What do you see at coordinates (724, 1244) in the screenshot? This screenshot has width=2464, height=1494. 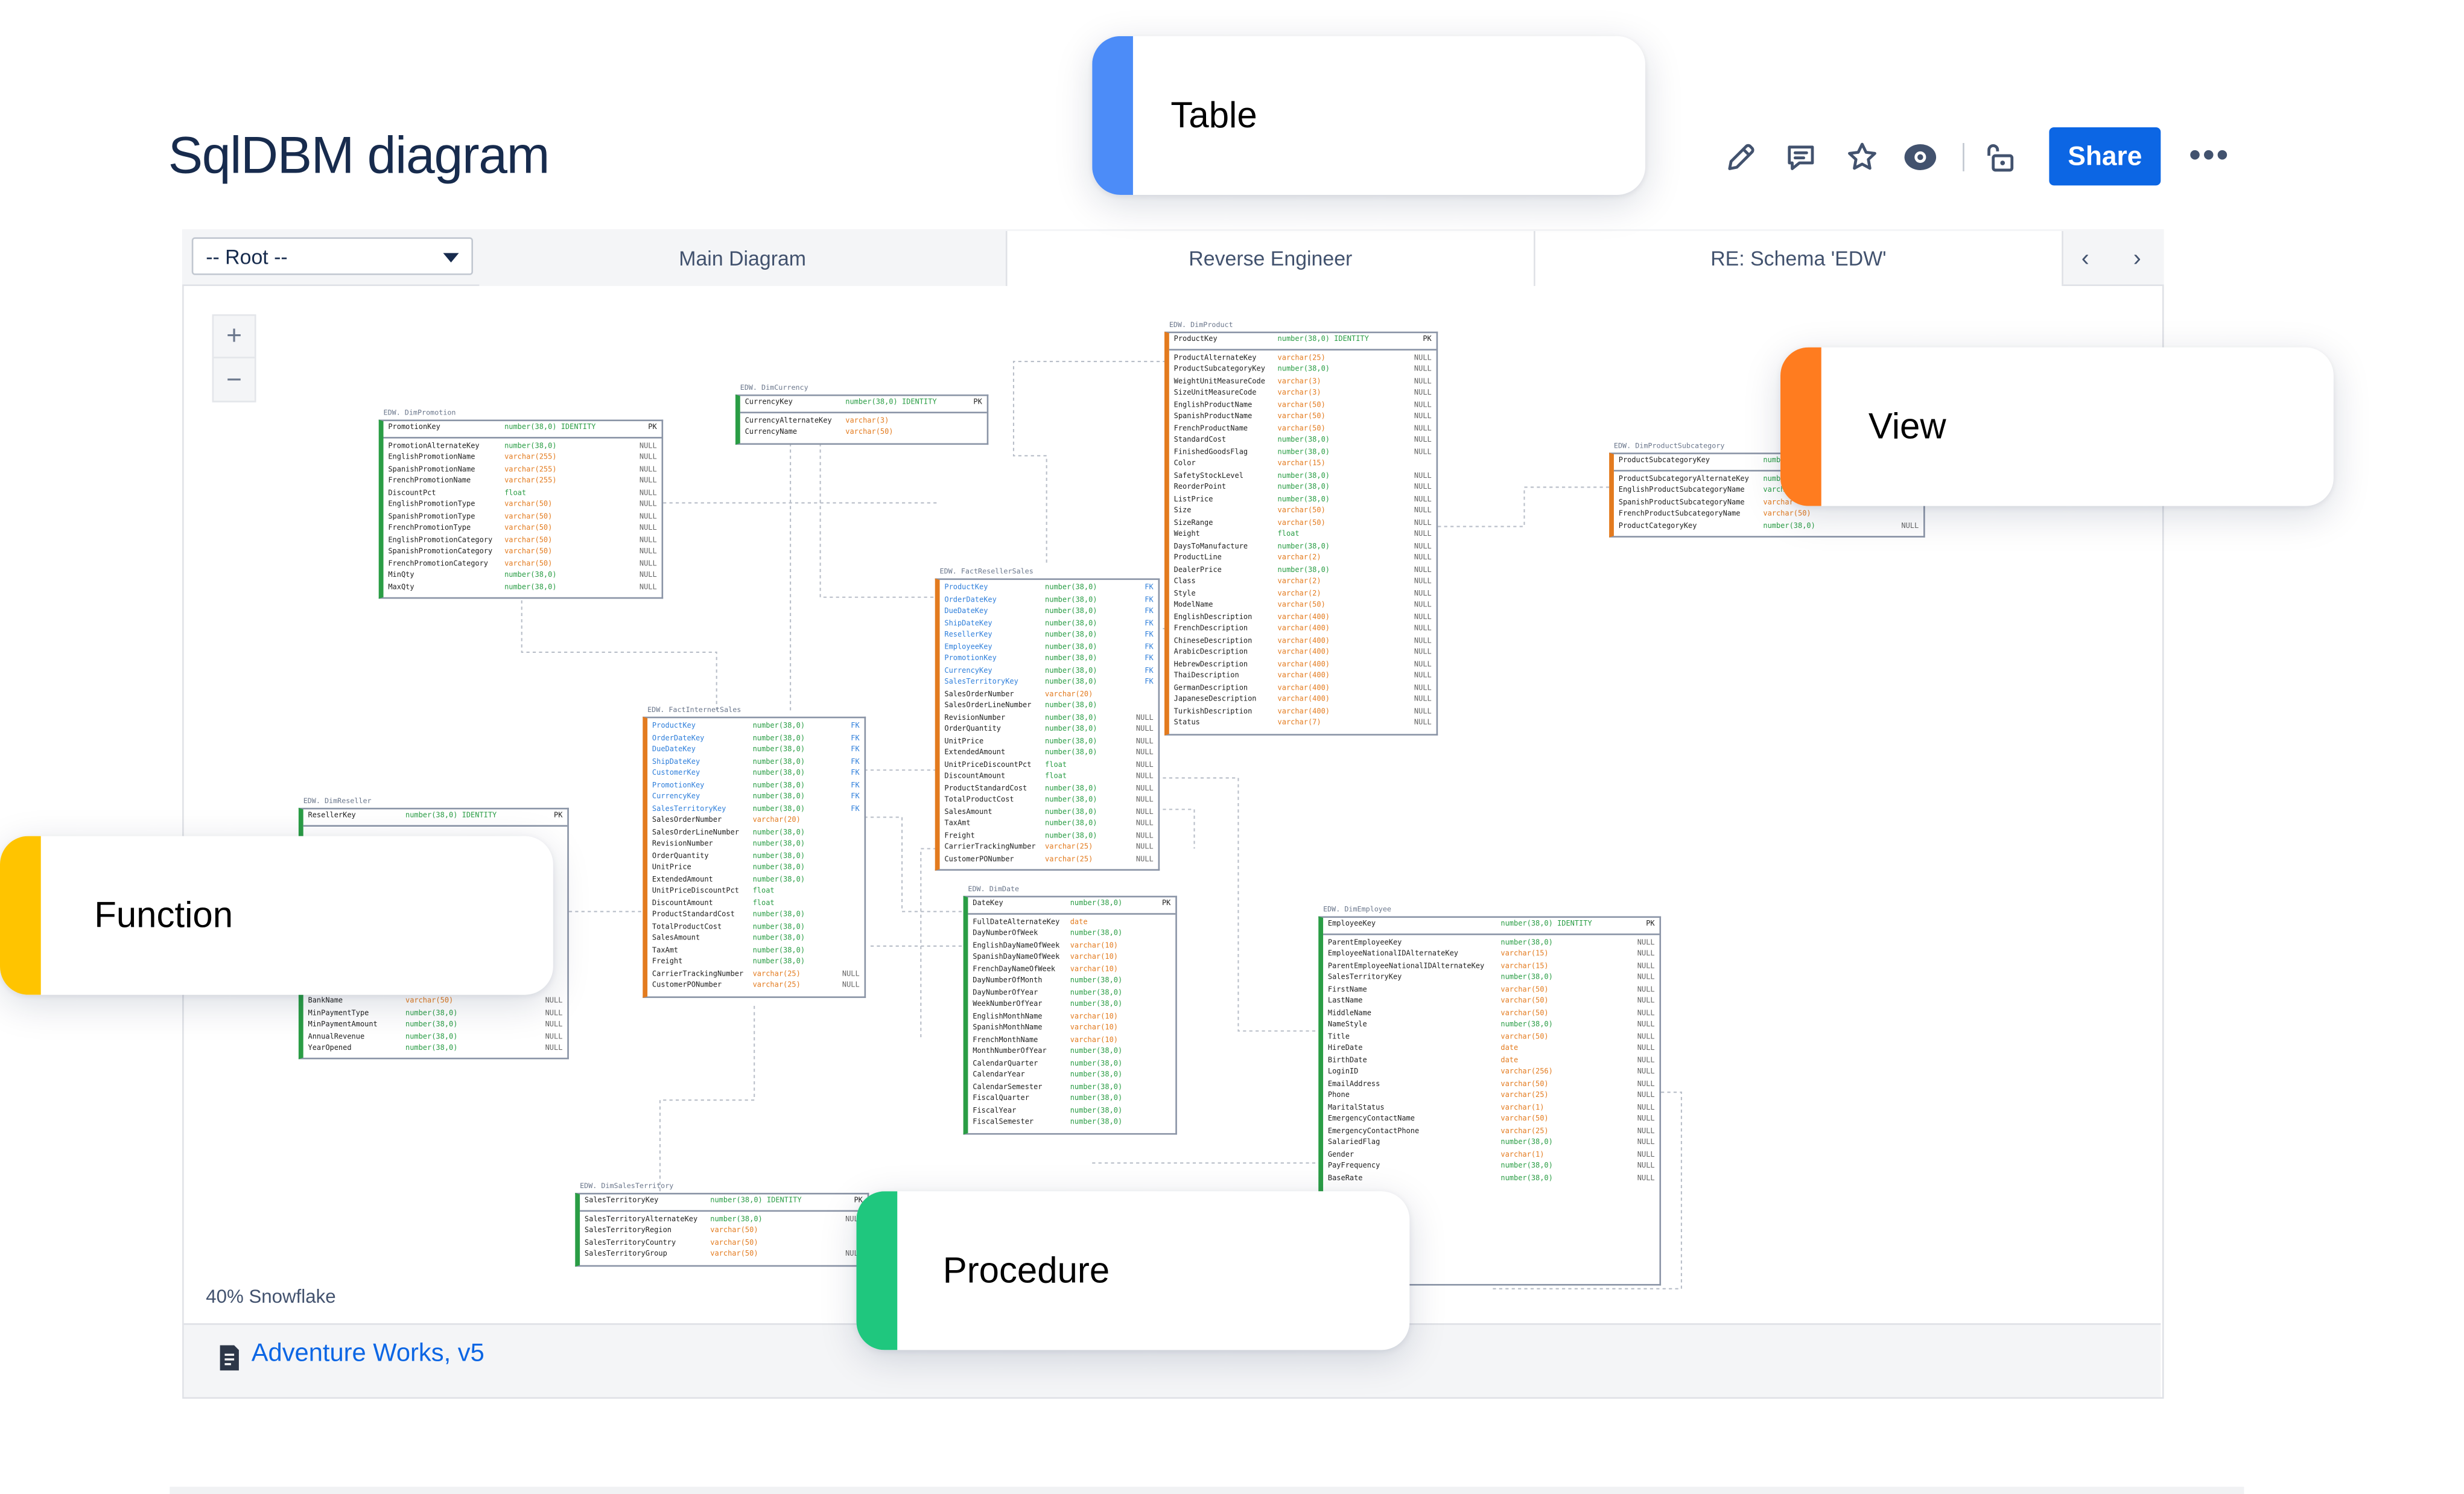 I see `table-row: SalesTerritoryCountry varchar(50)` at bounding box center [724, 1244].